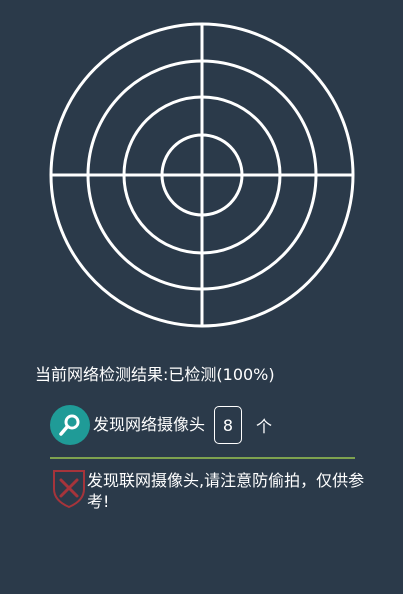 The width and height of the screenshot is (403, 594). What do you see at coordinates (69, 489) in the screenshot?
I see `shield-alert-icon` at bounding box center [69, 489].